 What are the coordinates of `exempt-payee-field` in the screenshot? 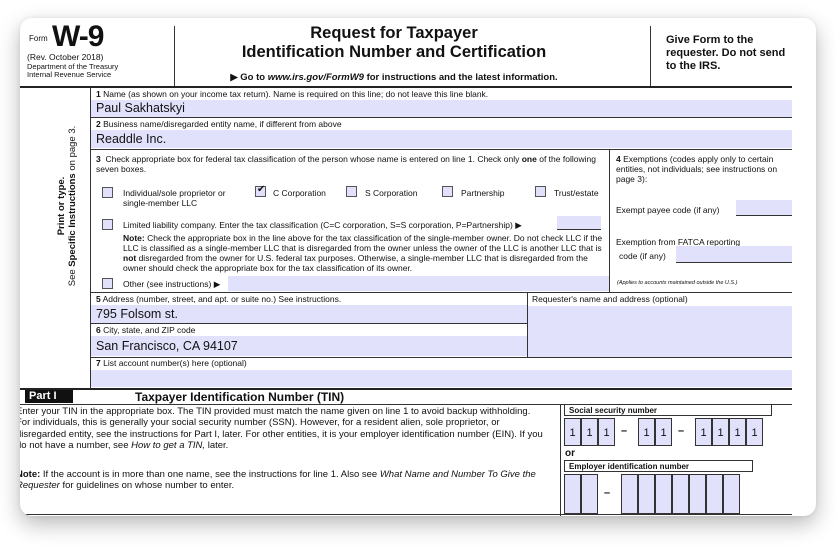 It's located at (764, 208).